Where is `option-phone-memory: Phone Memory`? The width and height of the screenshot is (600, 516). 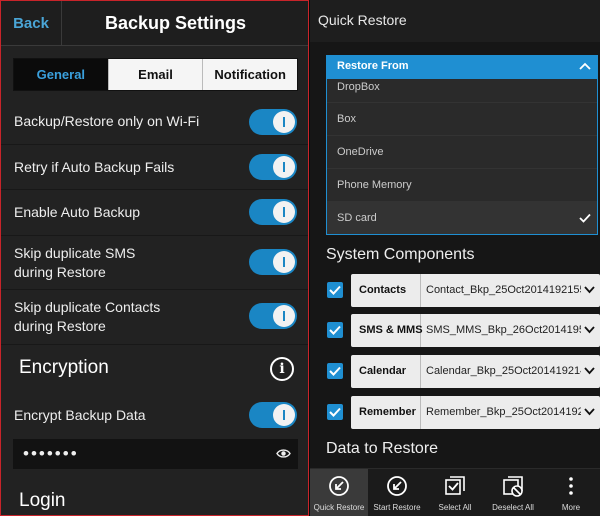
option-phone-memory: Phone Memory is located at coordinates (462, 185).